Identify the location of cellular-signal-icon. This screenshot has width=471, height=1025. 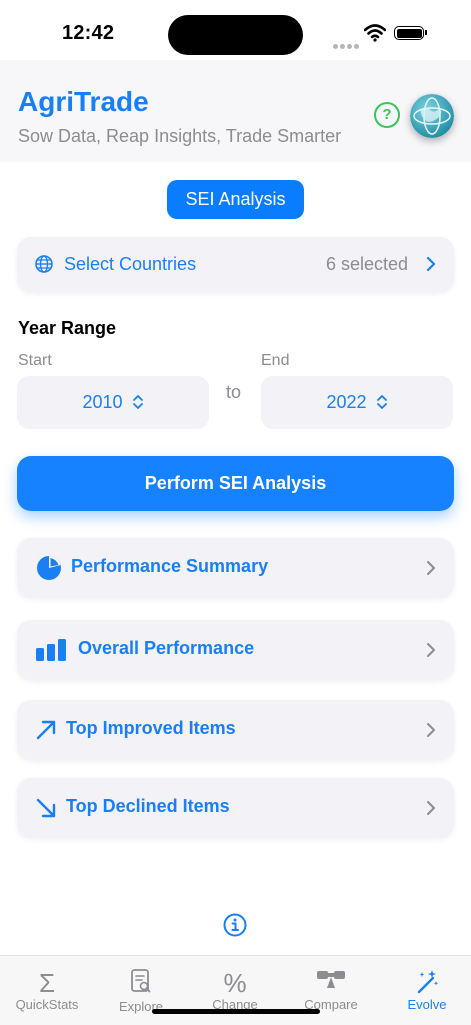
(347, 45).